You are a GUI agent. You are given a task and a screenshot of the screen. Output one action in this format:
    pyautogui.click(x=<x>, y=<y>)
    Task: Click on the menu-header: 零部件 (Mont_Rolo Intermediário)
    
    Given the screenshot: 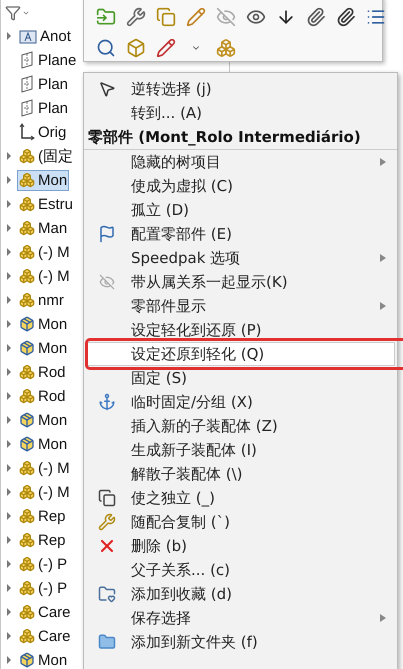 What is the action you would take?
    pyautogui.click(x=240, y=137)
    